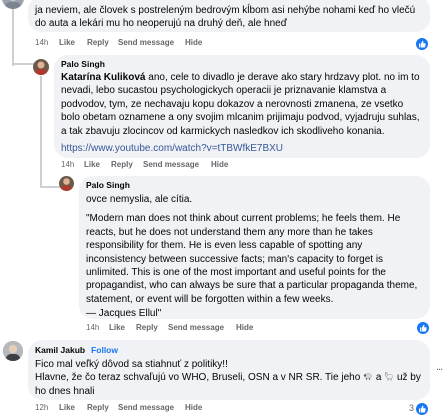 This screenshot has height=417, width=443. Describe the element at coordinates (103, 77) in the screenshot. I see `mention: Katarína Kuliková` at that location.